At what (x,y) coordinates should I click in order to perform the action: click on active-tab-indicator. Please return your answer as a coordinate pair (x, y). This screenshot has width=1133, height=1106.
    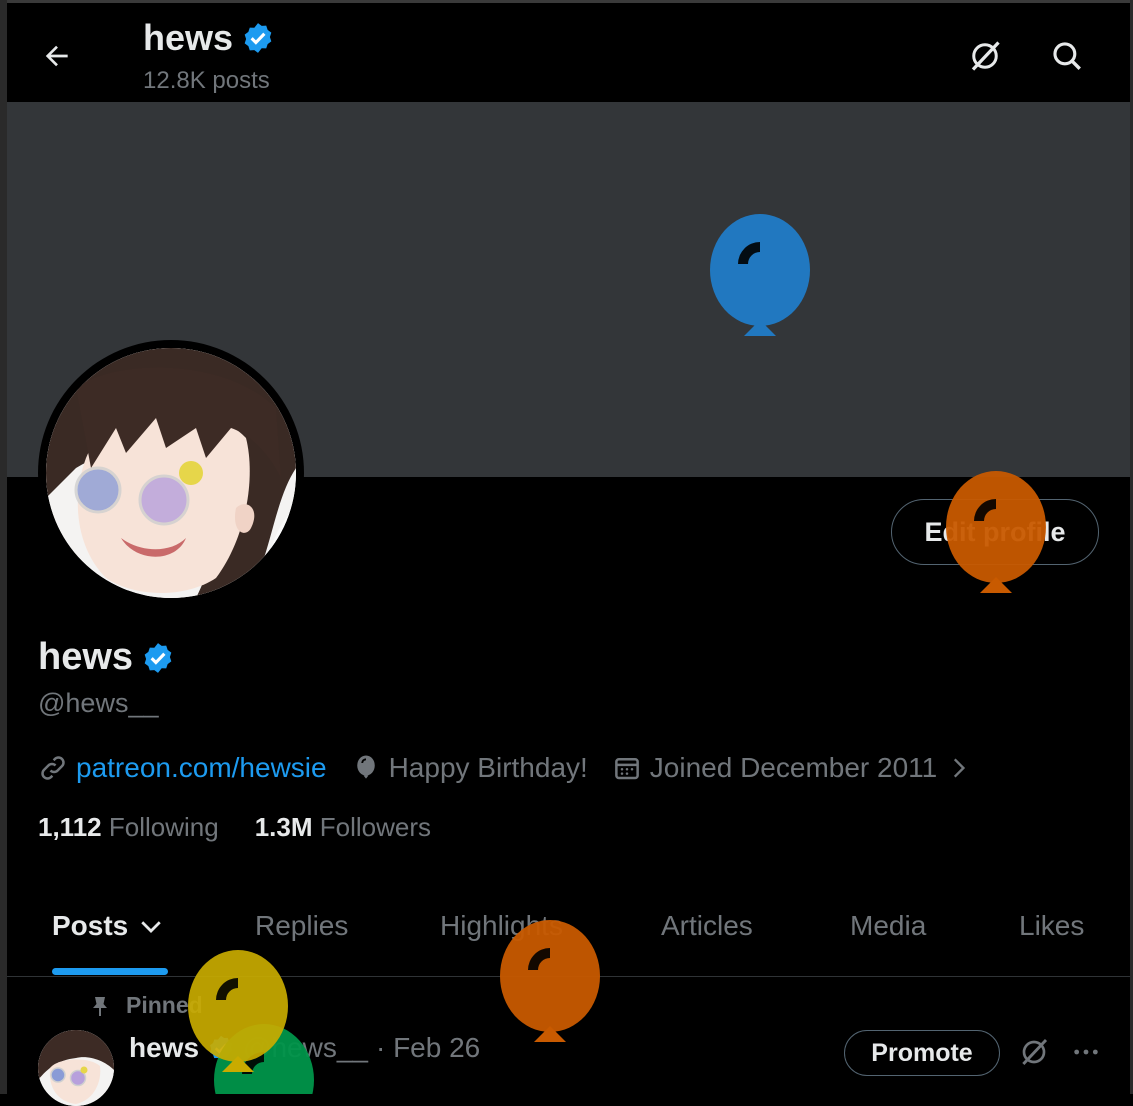
    Looking at the image, I should click on (110, 971).